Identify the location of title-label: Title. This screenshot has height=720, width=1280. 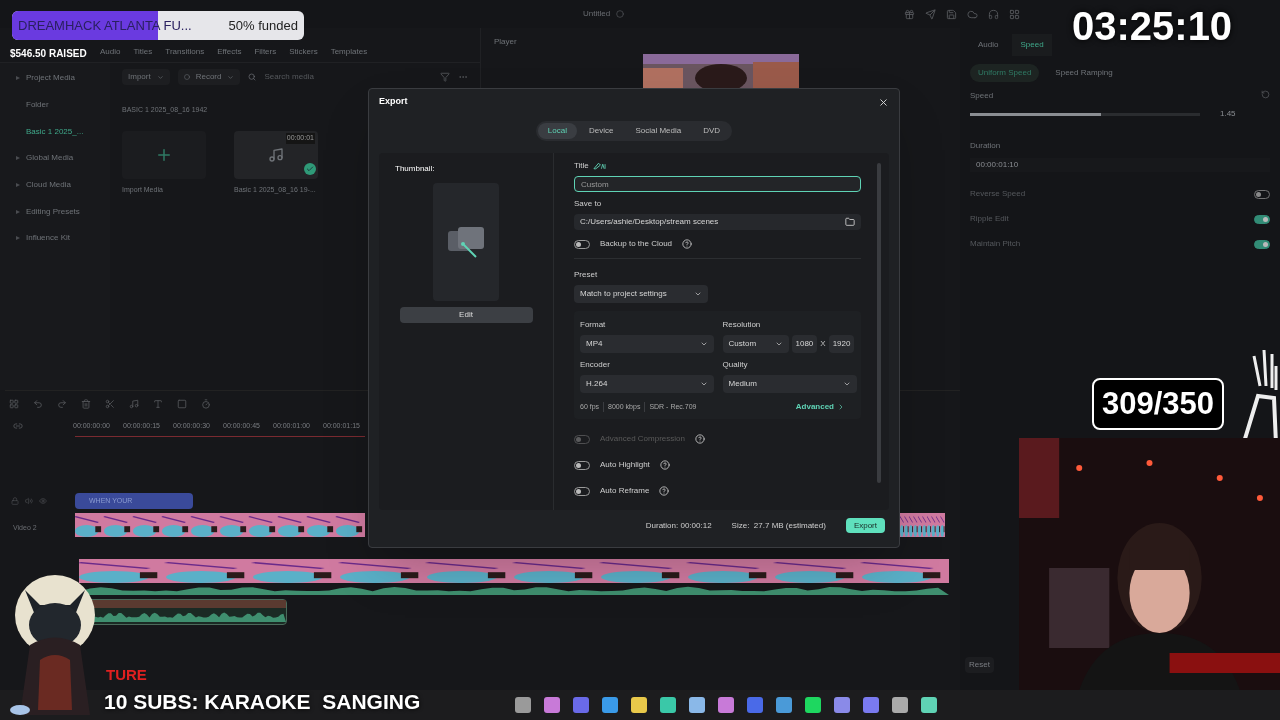
(581, 166).